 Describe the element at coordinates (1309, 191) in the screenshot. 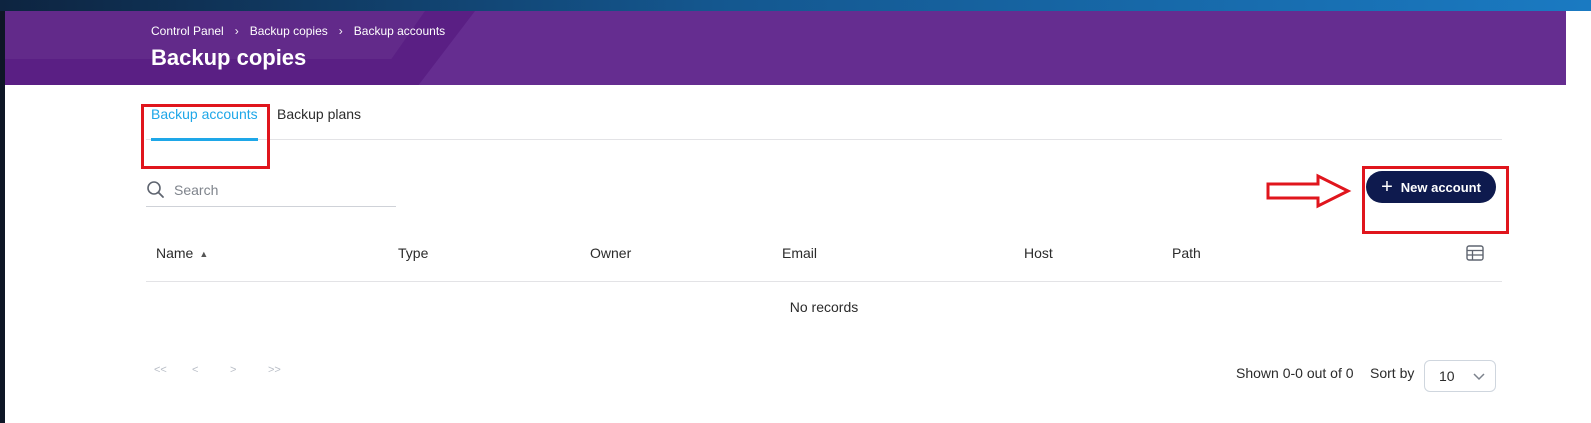

I see `arrow-right-icon` at that location.